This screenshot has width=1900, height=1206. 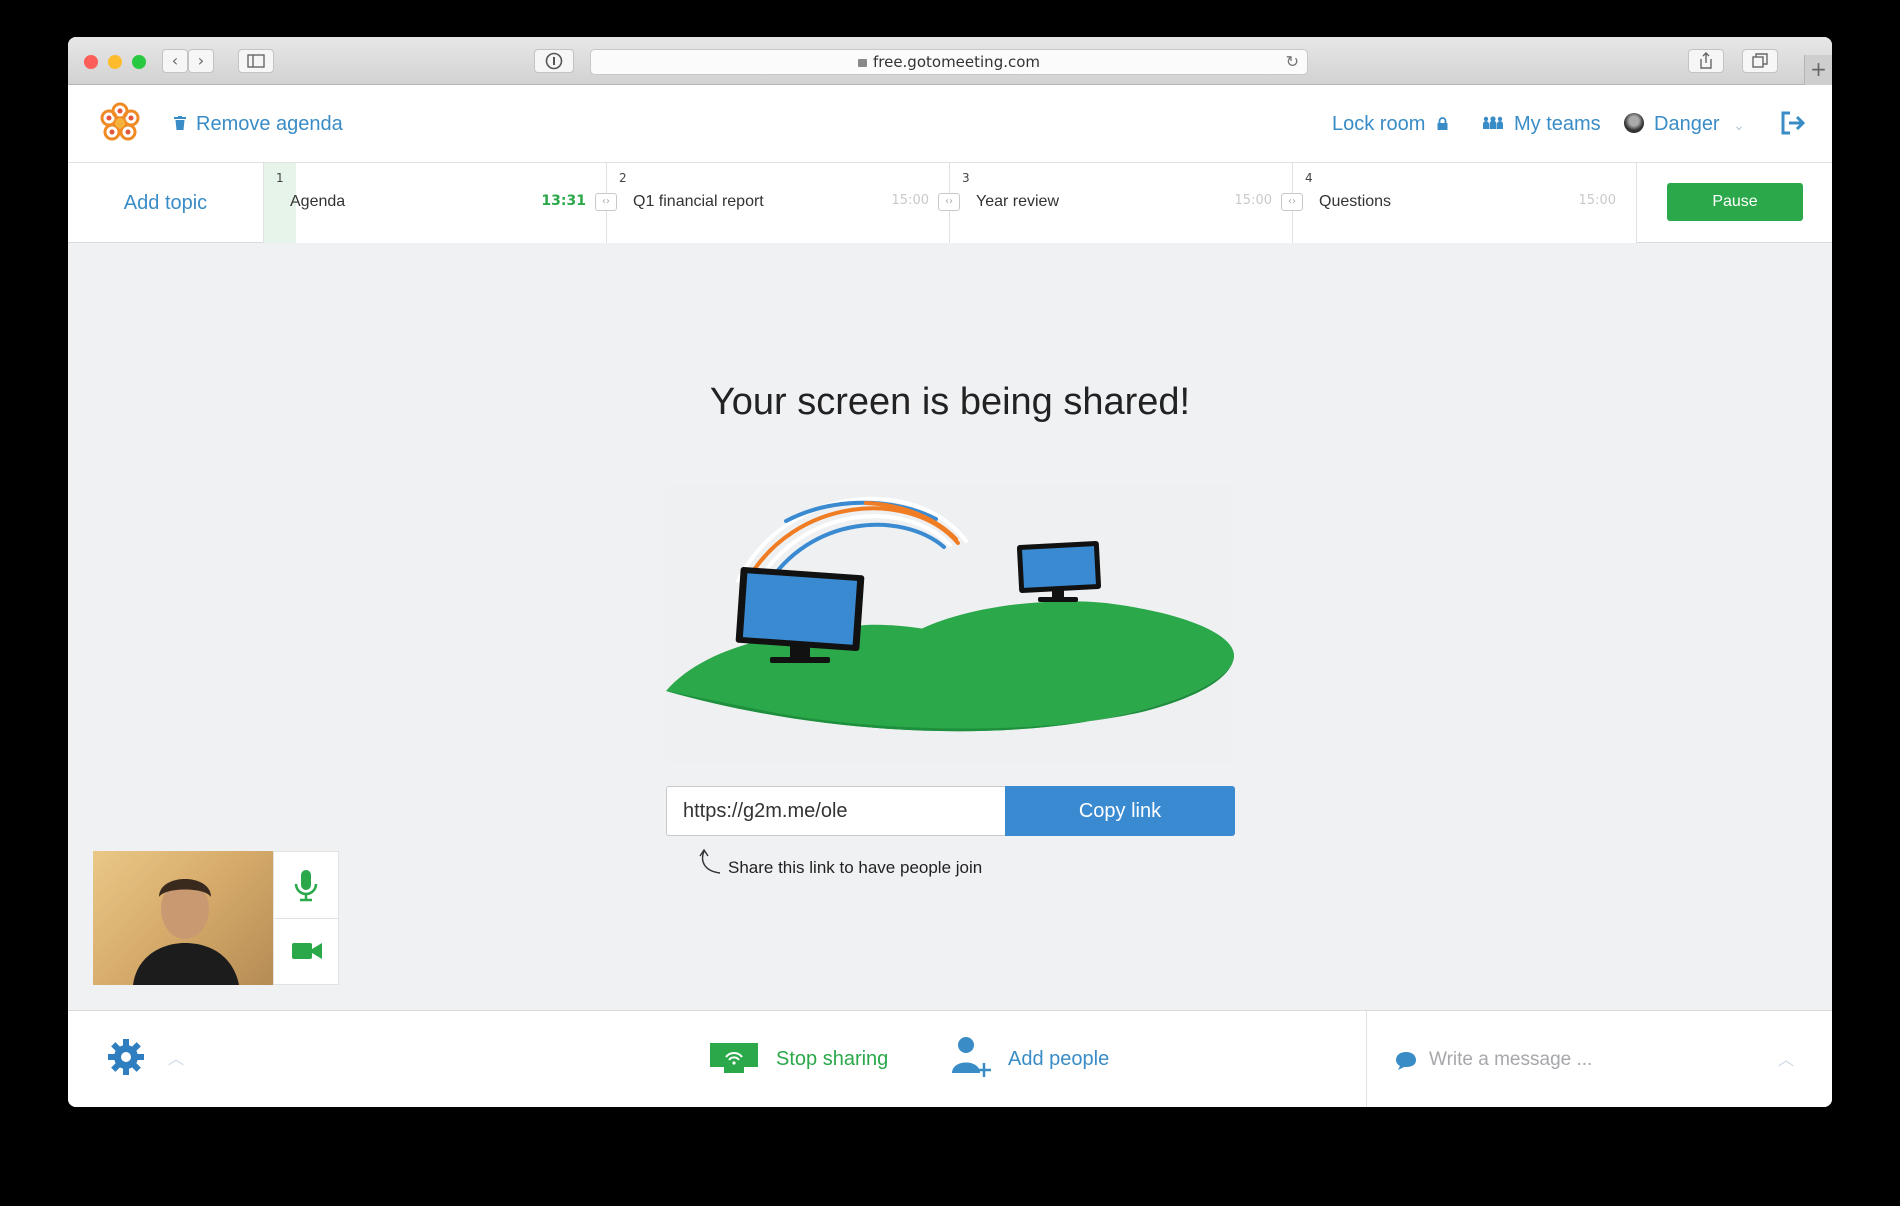 I want to click on url-text: free.gotomeeting.com, so click(x=956, y=62).